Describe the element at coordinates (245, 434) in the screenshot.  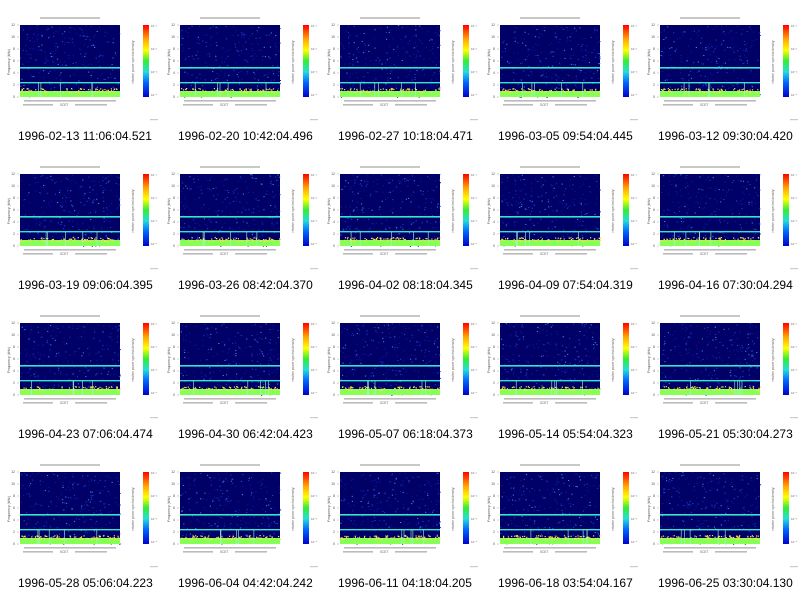
I see `timestamp-caption: 1996-04-30 06:42:04.423` at that location.